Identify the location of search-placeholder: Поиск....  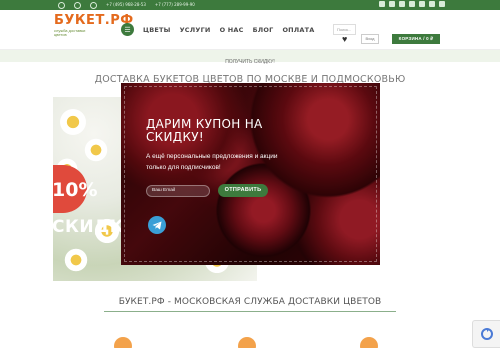
(344, 29).